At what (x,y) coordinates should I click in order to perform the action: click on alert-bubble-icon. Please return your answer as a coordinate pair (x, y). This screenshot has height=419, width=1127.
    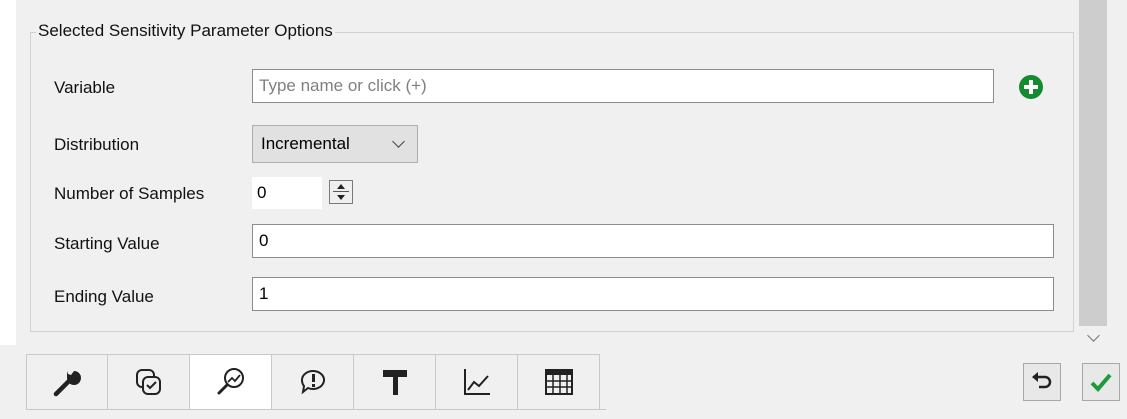
    Looking at the image, I should click on (312, 382).